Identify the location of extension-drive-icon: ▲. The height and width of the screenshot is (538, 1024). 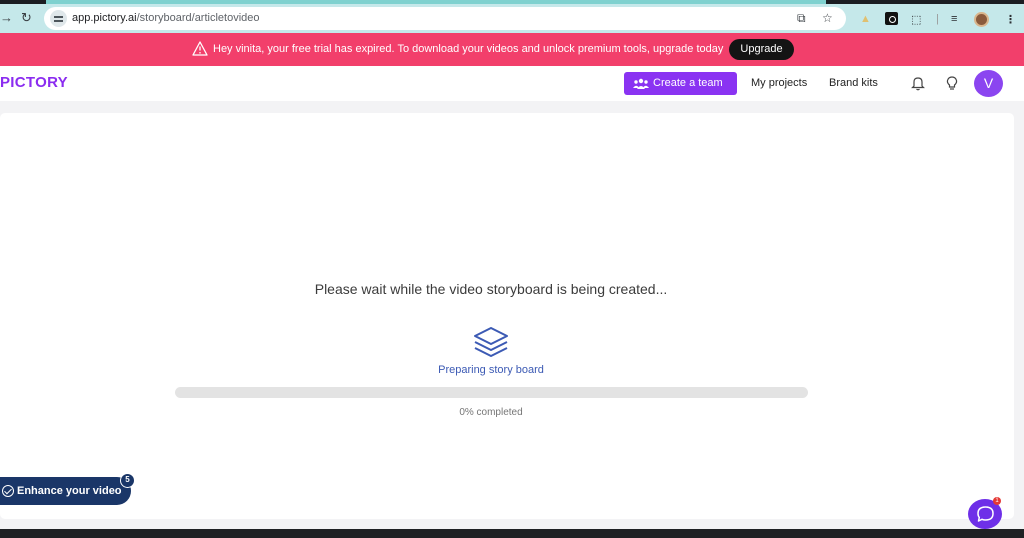
(865, 19).